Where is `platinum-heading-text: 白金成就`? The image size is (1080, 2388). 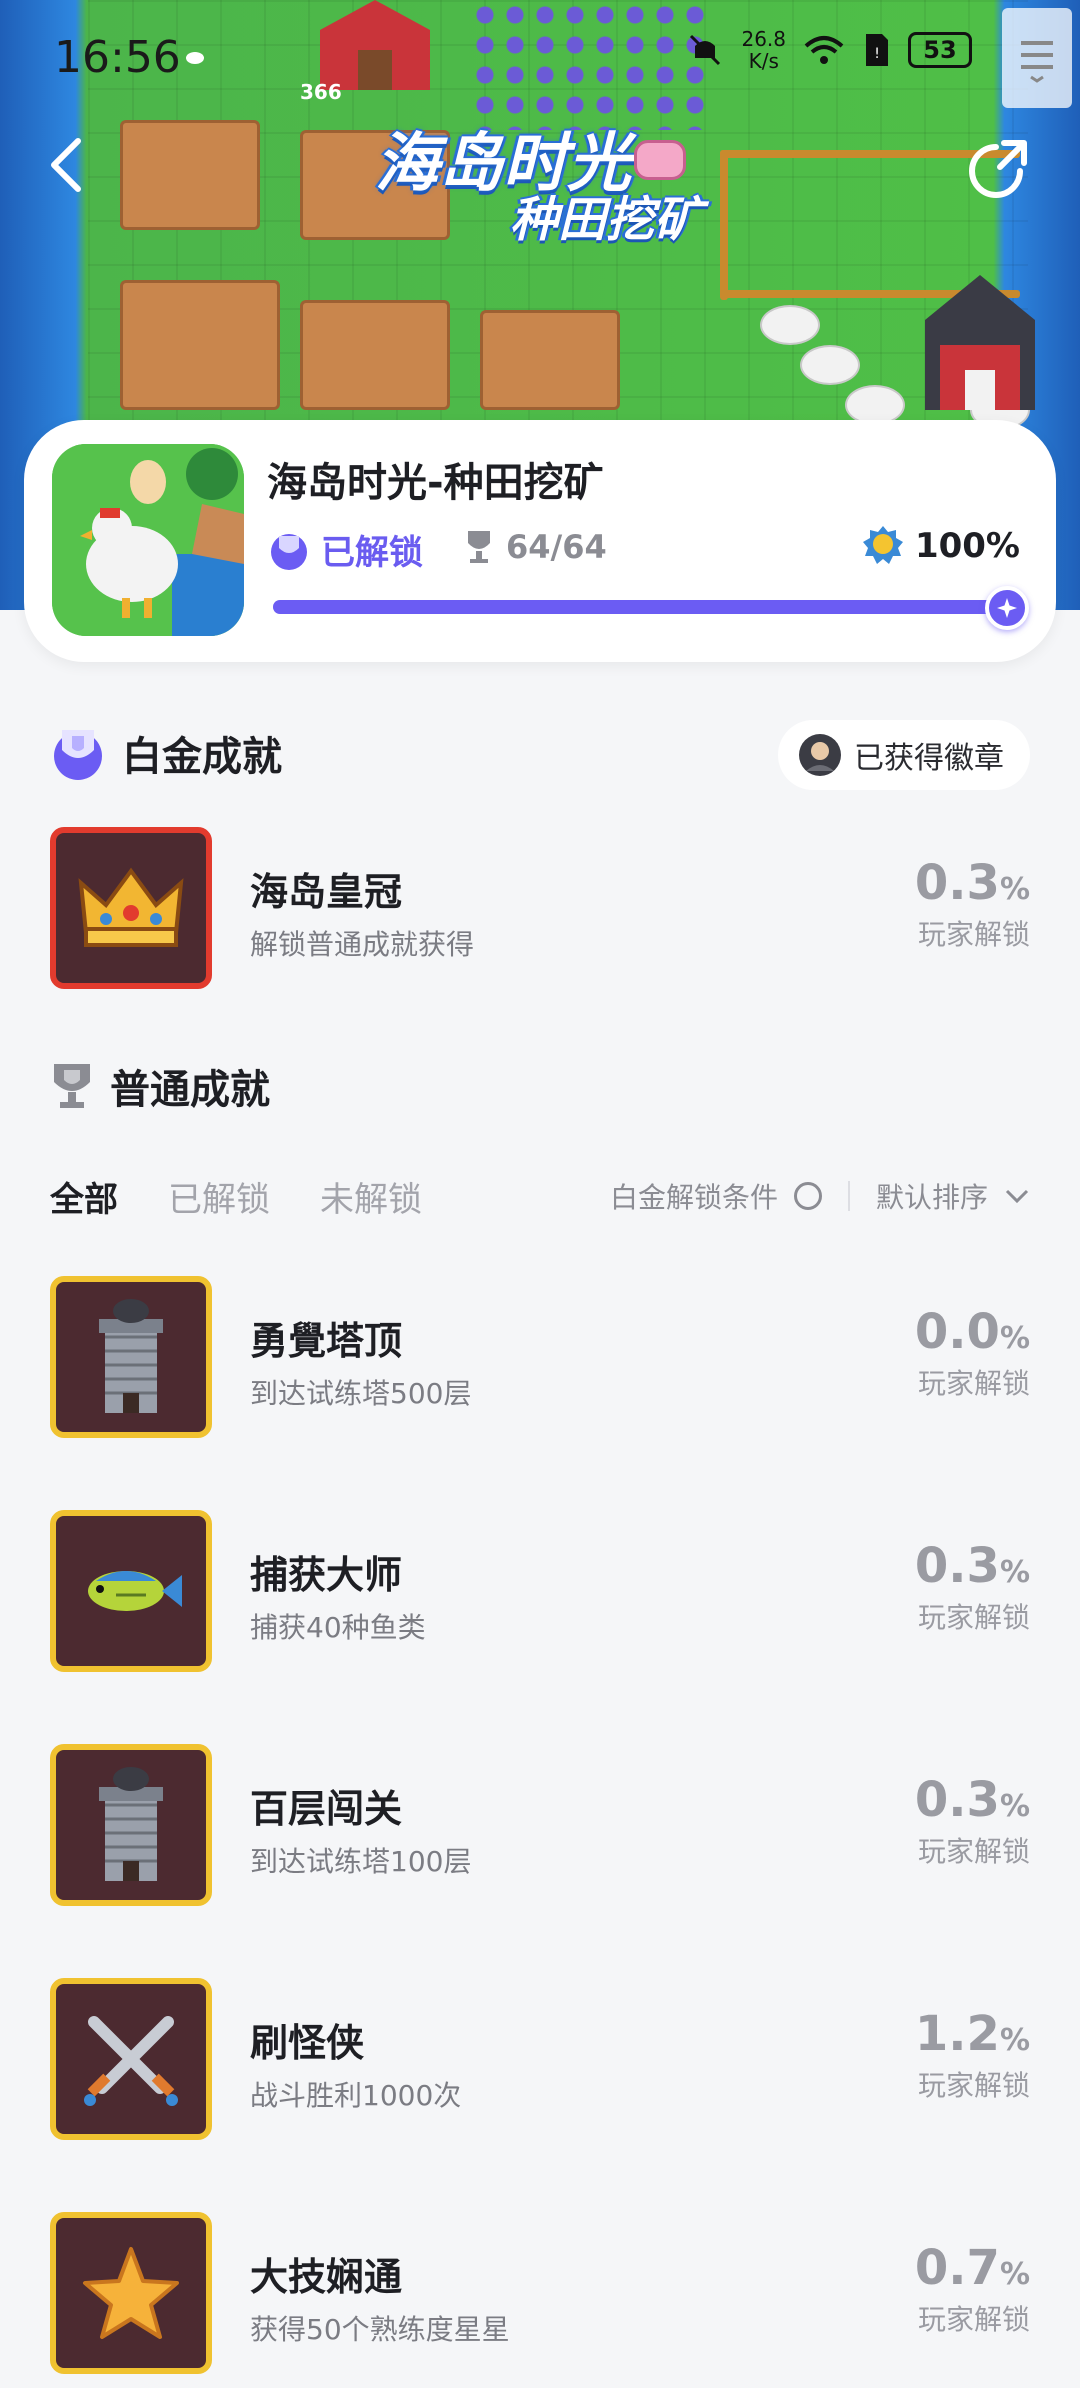 platinum-heading-text: 白金成就 is located at coordinates (202, 757).